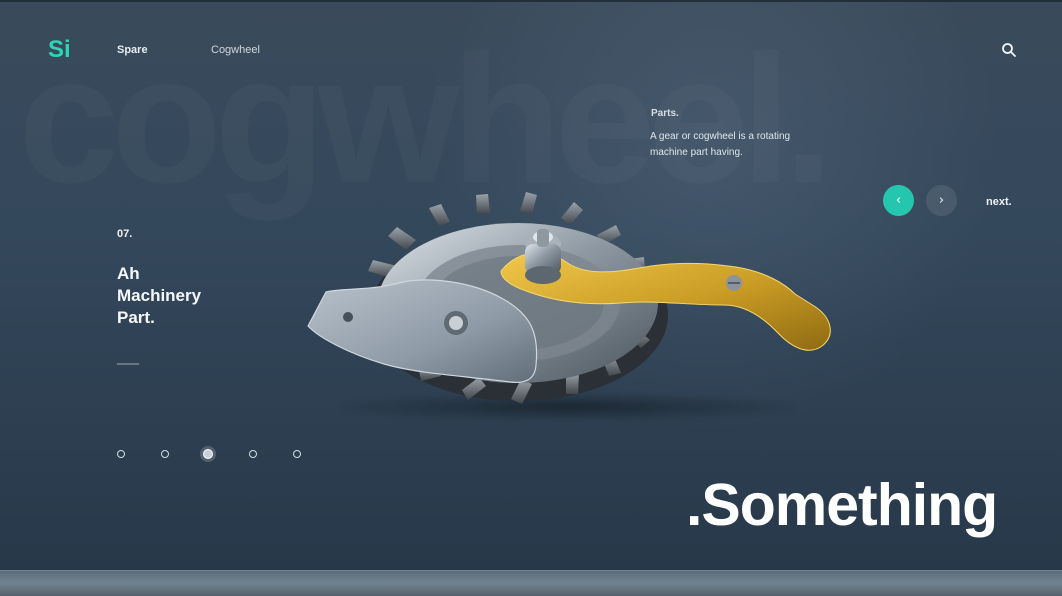  I want to click on previous-button: ‹, so click(898, 200).